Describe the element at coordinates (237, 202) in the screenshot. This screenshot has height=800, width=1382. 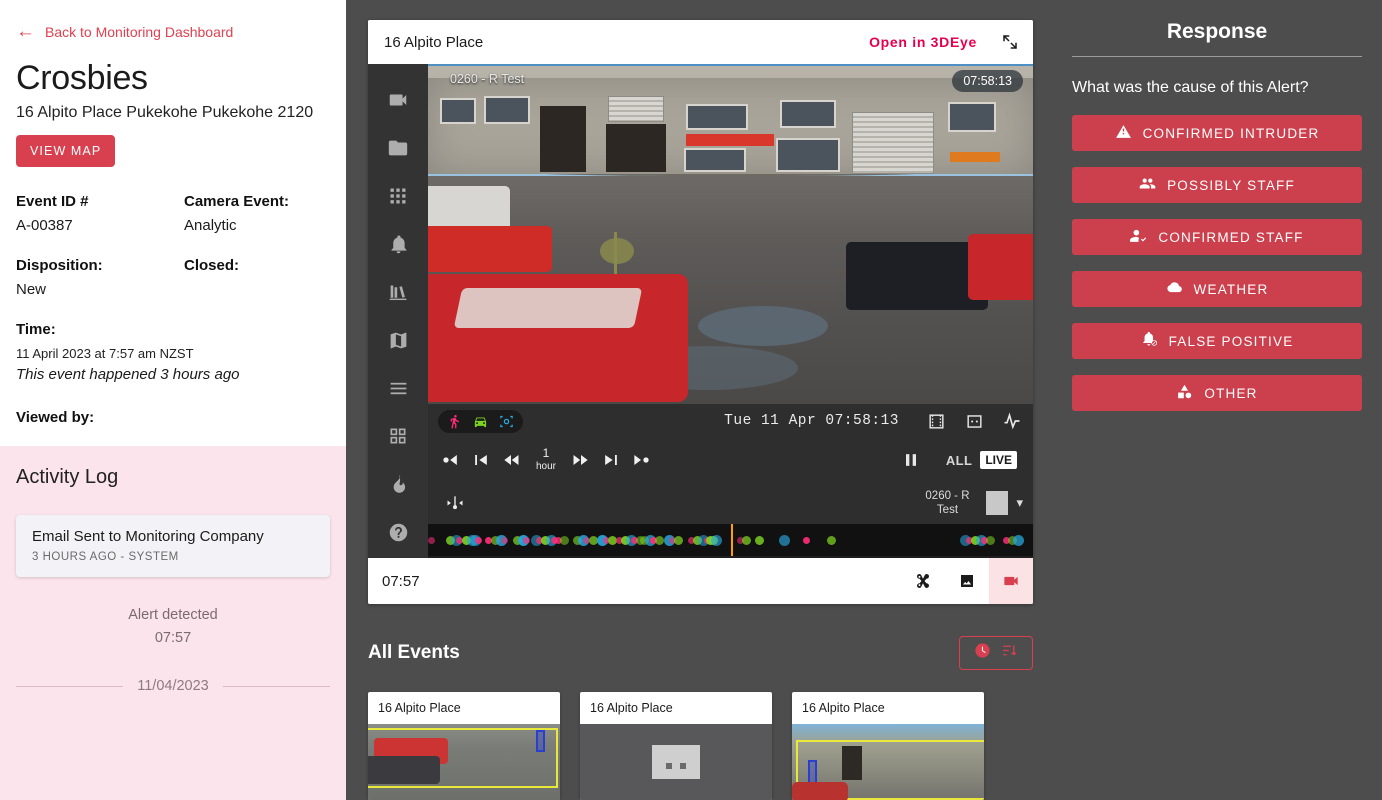
I see `camera-event-label: Camera Event:` at that location.